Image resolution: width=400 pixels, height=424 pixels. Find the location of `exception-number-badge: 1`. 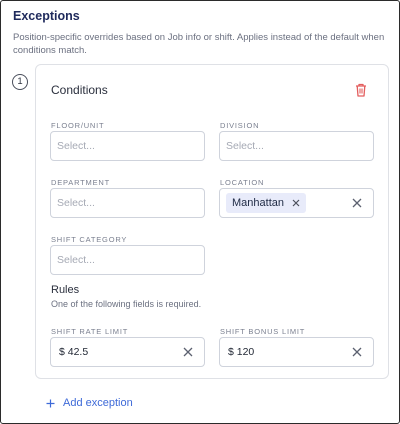

exception-number-badge: 1 is located at coordinates (20, 82).